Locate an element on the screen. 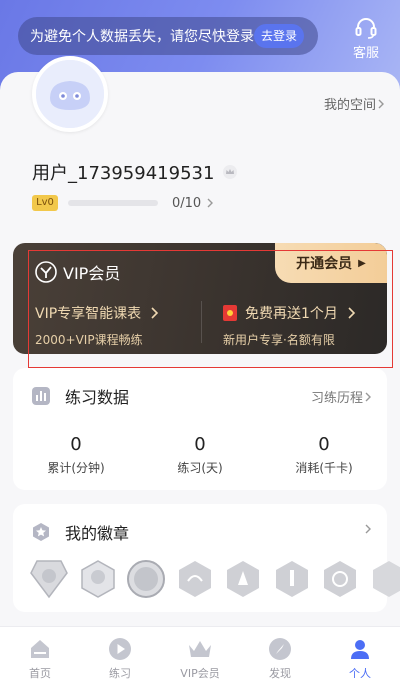 The width and height of the screenshot is (400, 690). badge-list is located at coordinates (214, 579).